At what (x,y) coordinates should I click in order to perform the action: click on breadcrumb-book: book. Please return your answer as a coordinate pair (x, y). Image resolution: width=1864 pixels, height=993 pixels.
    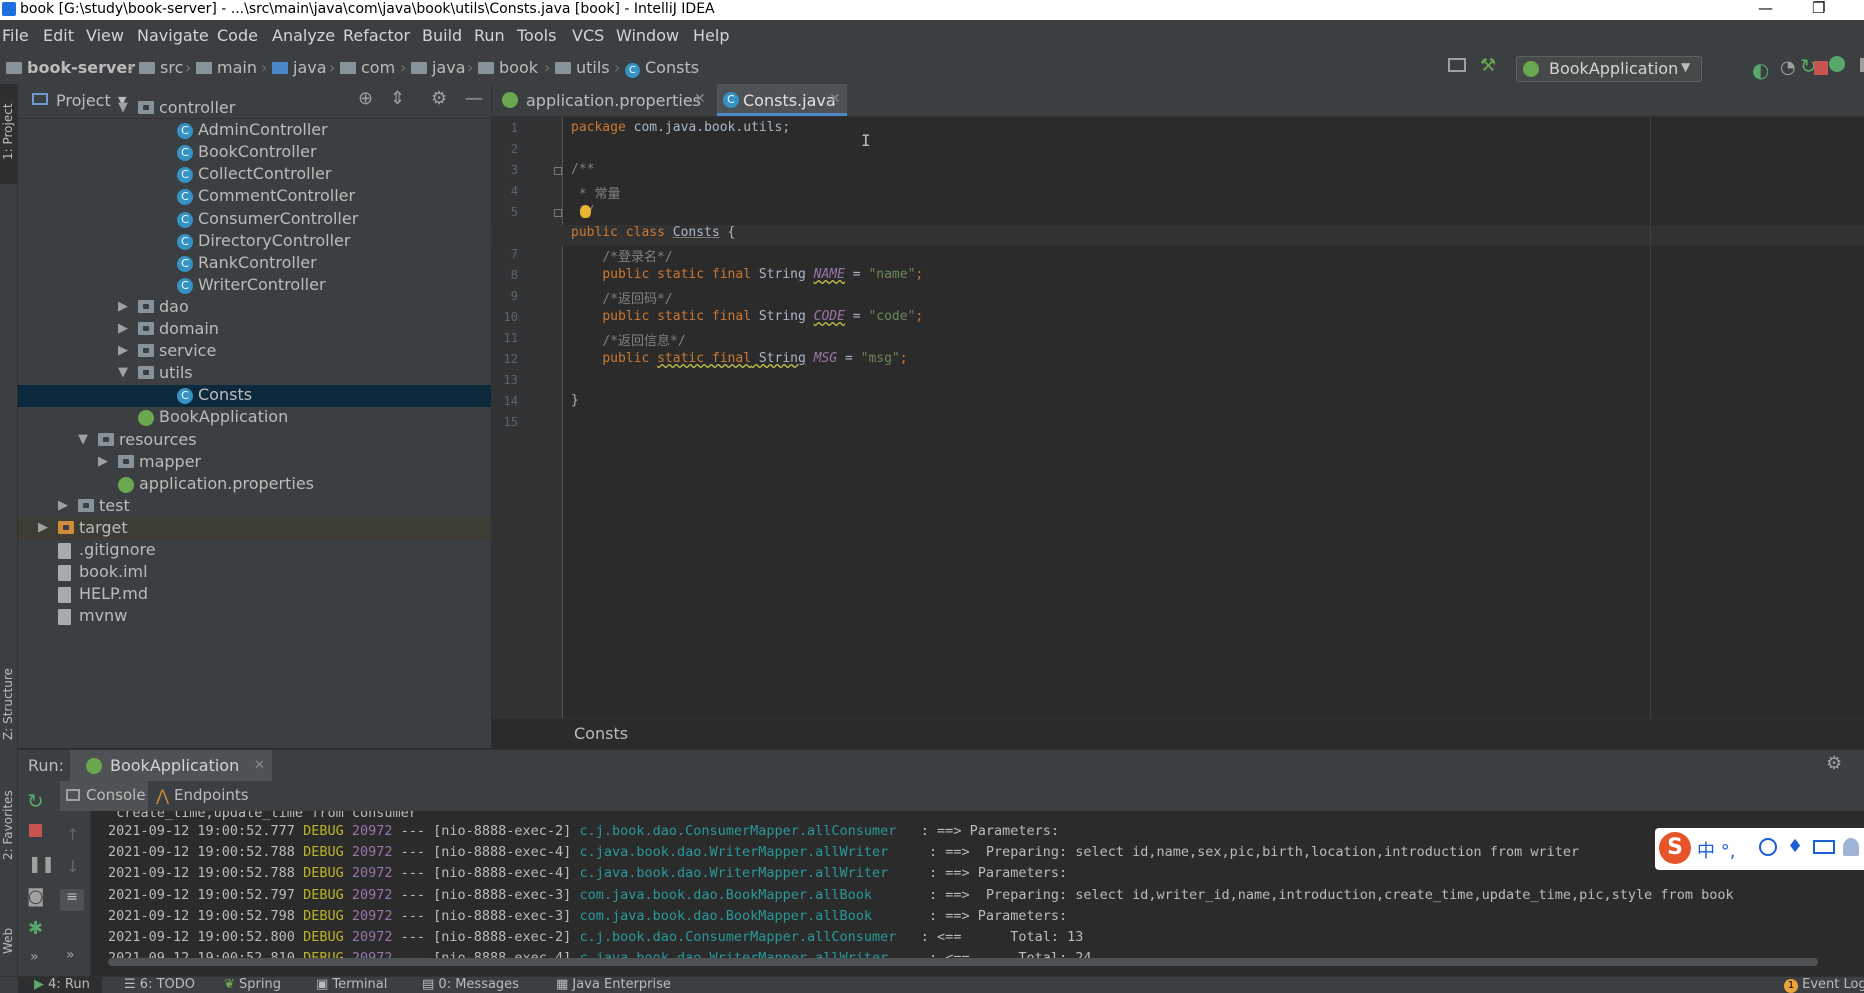
    Looking at the image, I should click on (508, 67).